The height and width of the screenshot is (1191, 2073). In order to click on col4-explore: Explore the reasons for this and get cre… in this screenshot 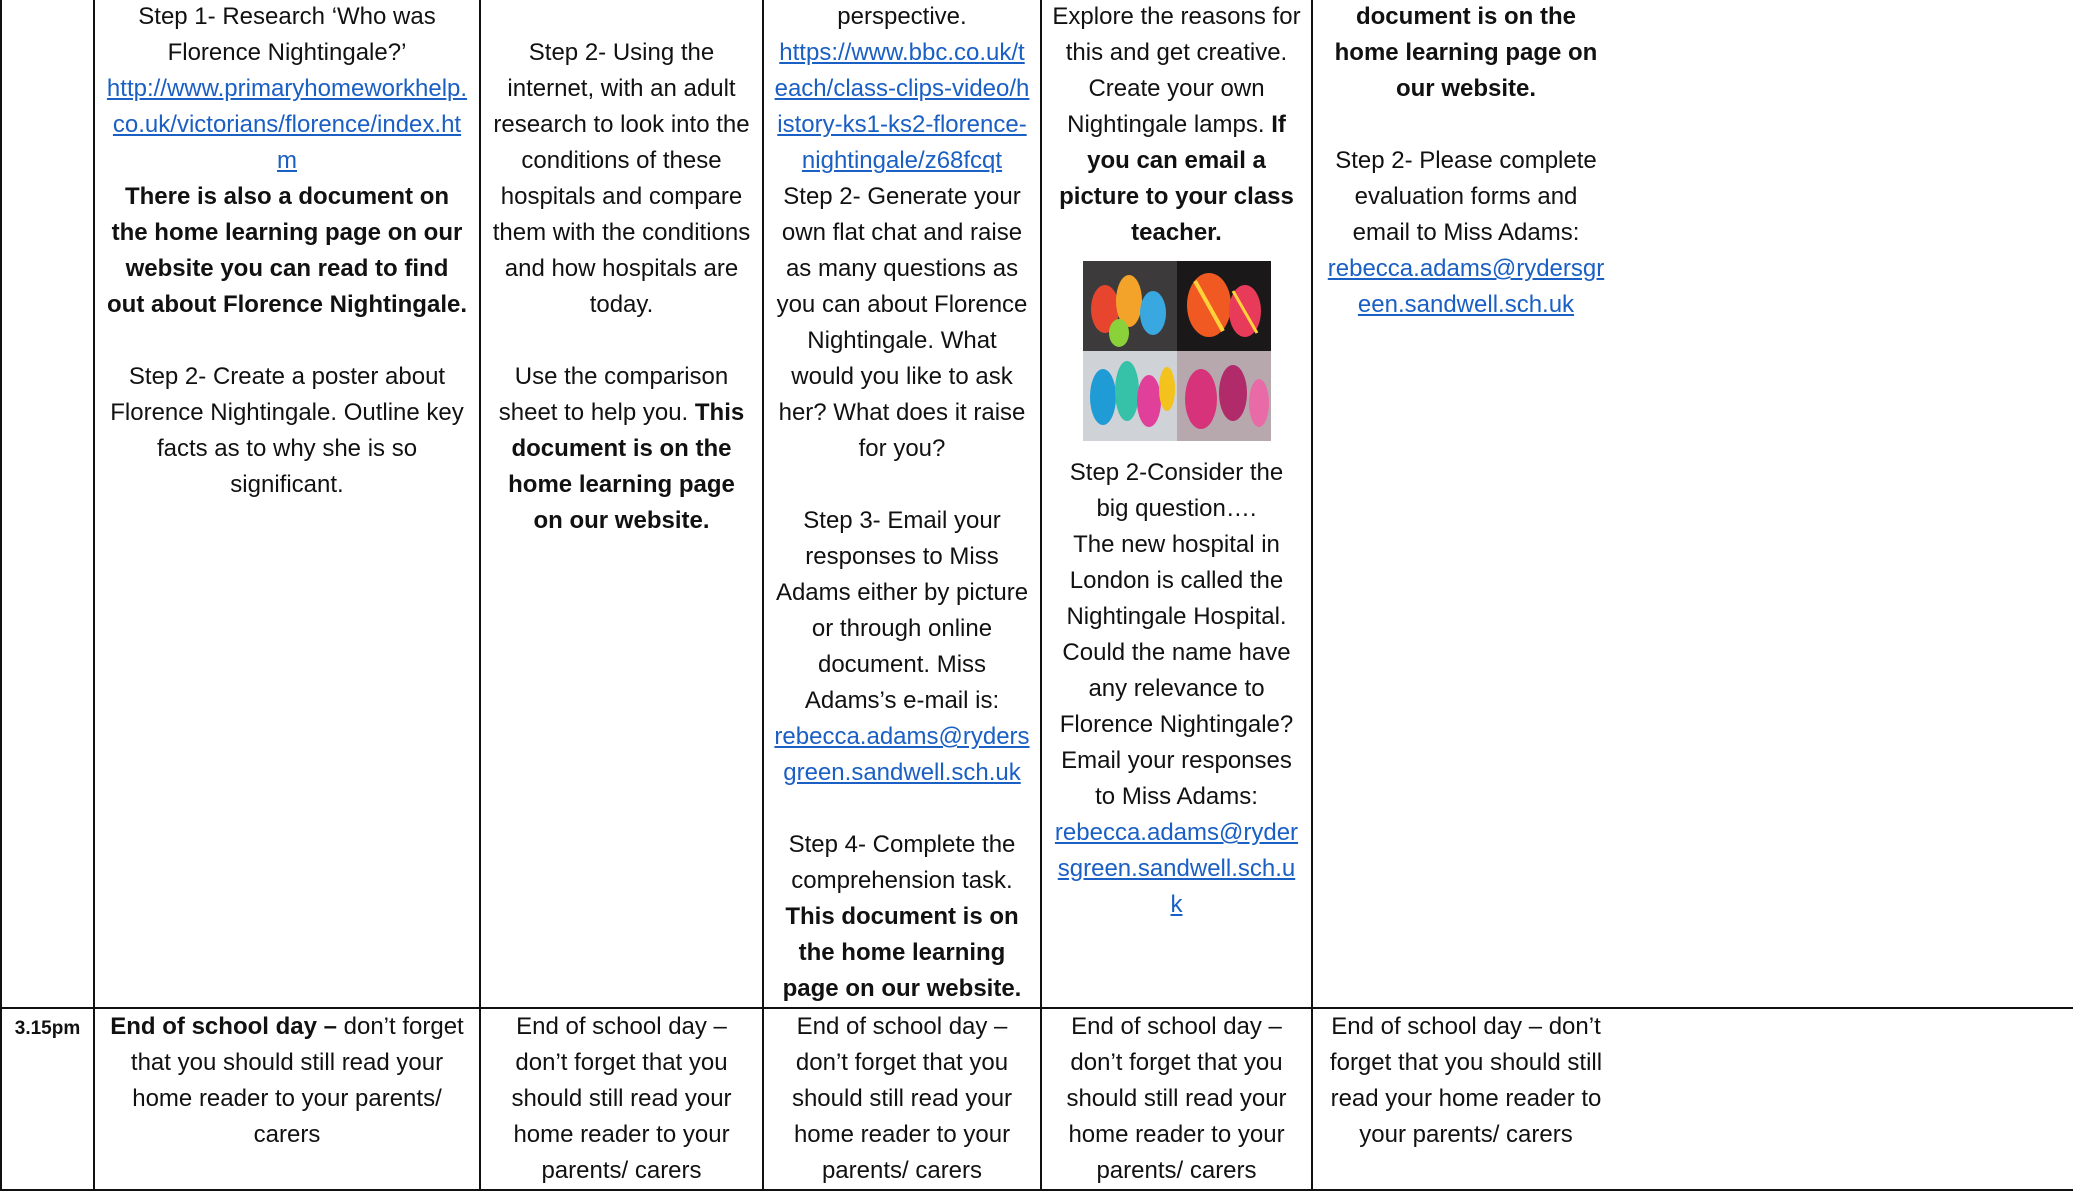, I will do `click(1176, 125)`.